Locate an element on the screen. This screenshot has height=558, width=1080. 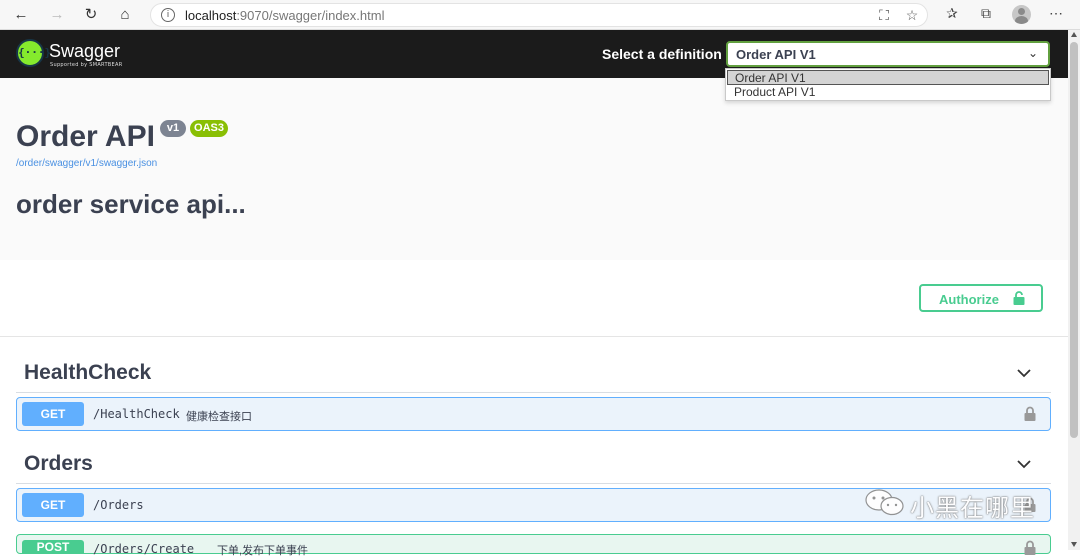
url-path: :9070/swagger/index.html is located at coordinates (310, 15).